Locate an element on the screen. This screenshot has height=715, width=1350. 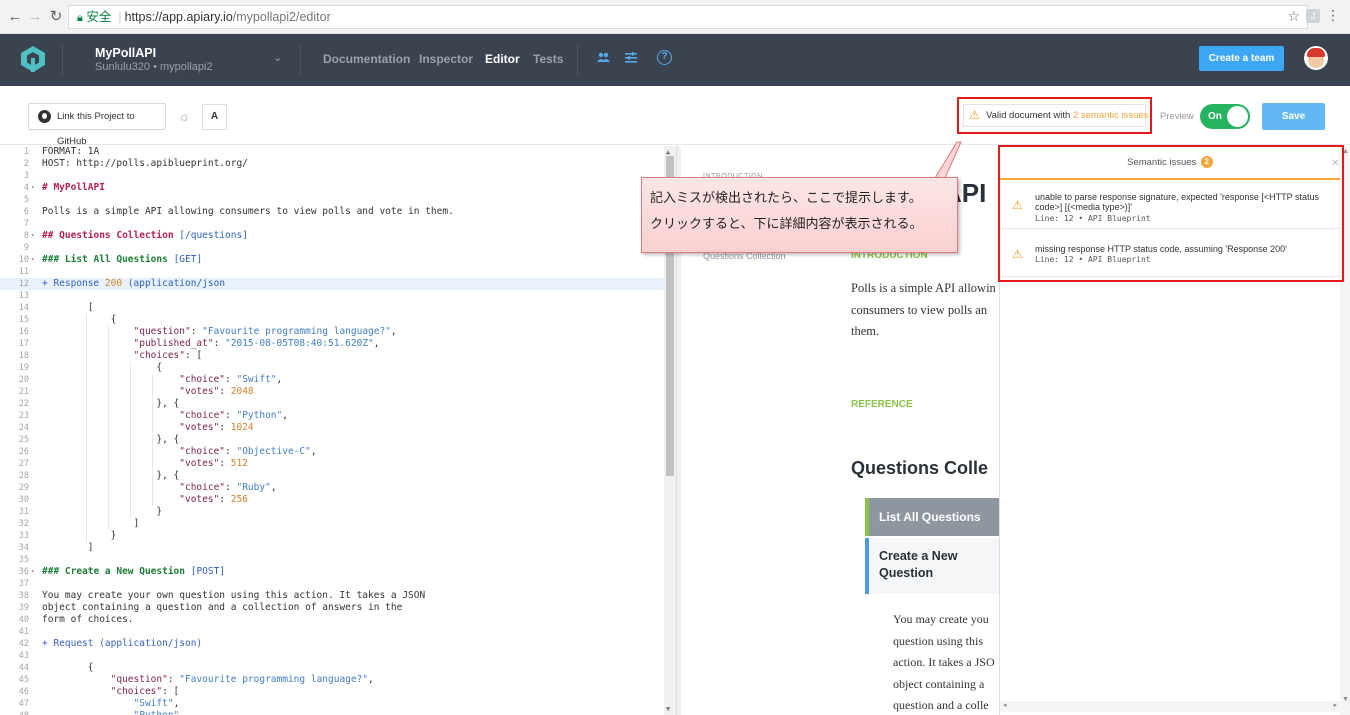
team-icon is located at coordinates (603, 58).